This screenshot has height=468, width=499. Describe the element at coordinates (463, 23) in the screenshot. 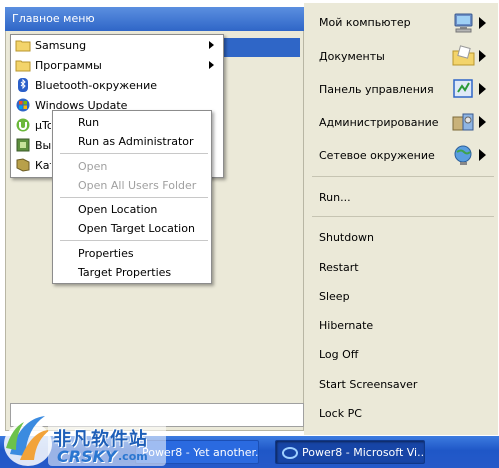

I see `my-computer-icon` at that location.